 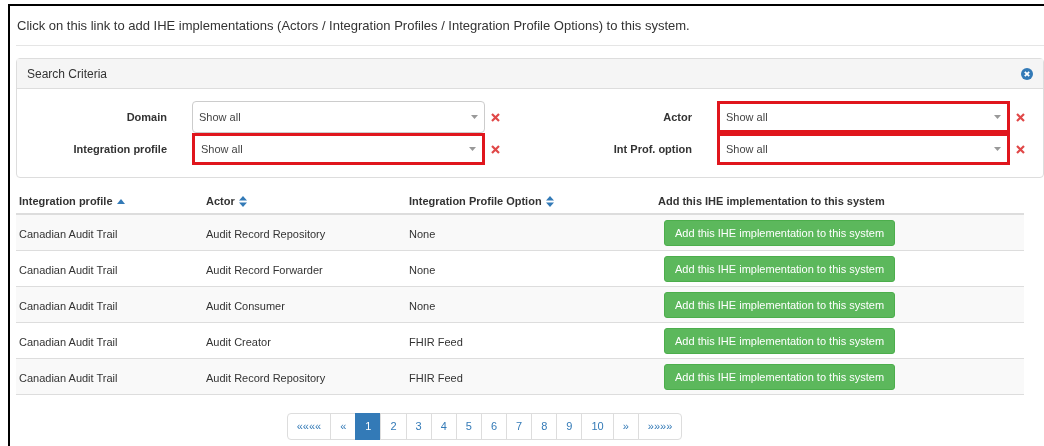 I want to click on filter-label: Actor, so click(x=677, y=117).